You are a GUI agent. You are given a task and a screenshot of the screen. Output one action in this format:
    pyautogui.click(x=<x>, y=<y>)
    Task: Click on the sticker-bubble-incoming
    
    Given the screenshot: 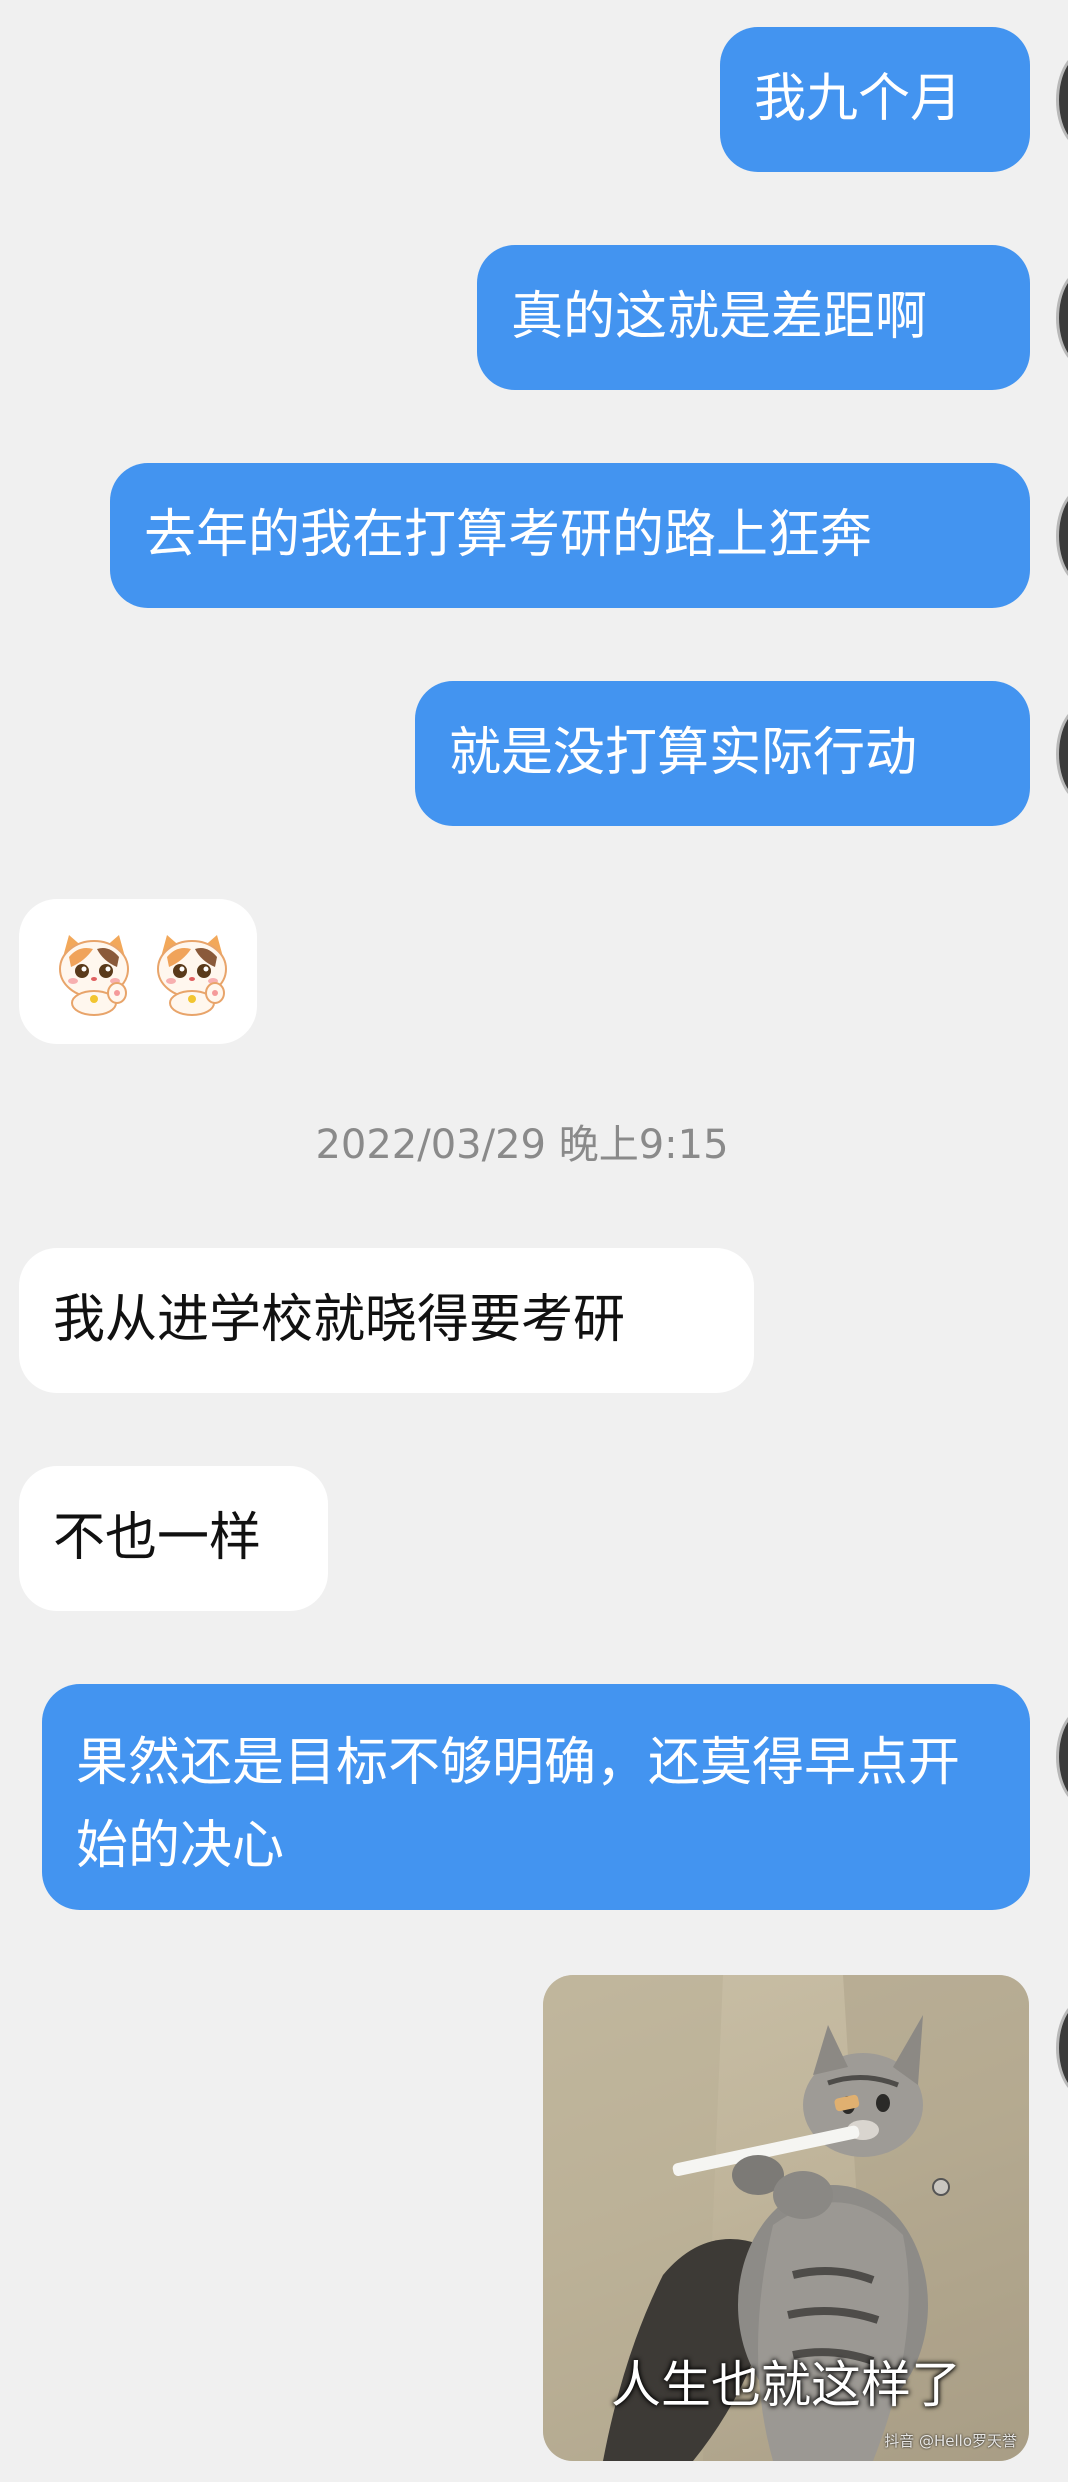 What is the action you would take?
    pyautogui.click(x=138, y=971)
    